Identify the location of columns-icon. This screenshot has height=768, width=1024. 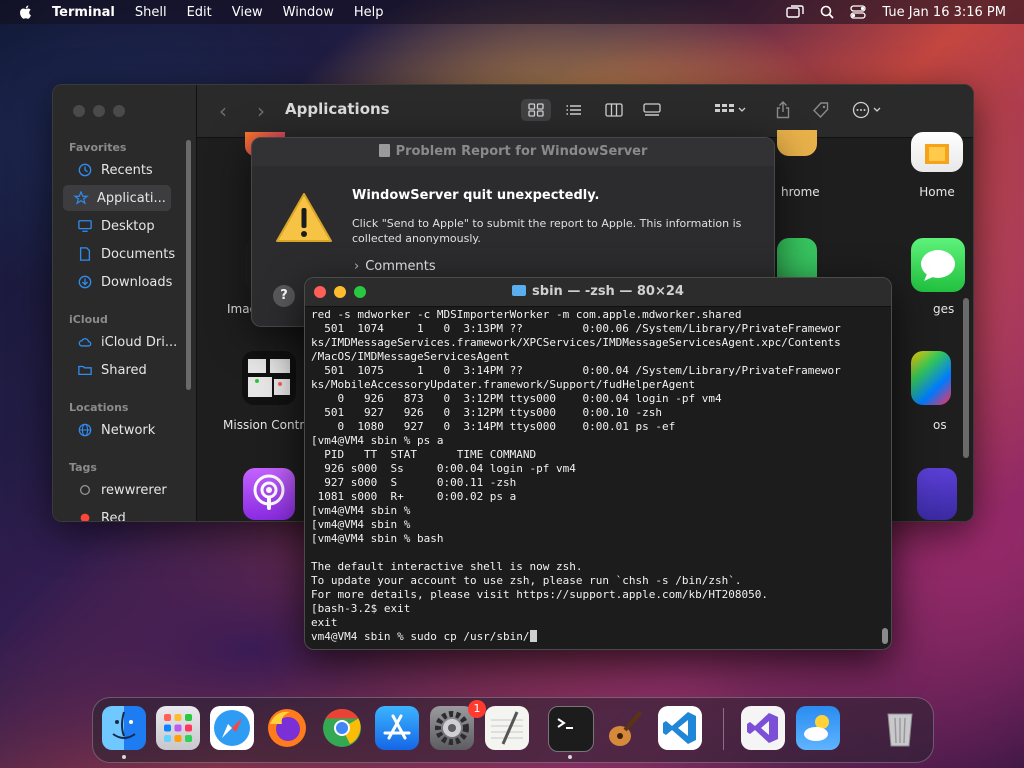
(614, 110).